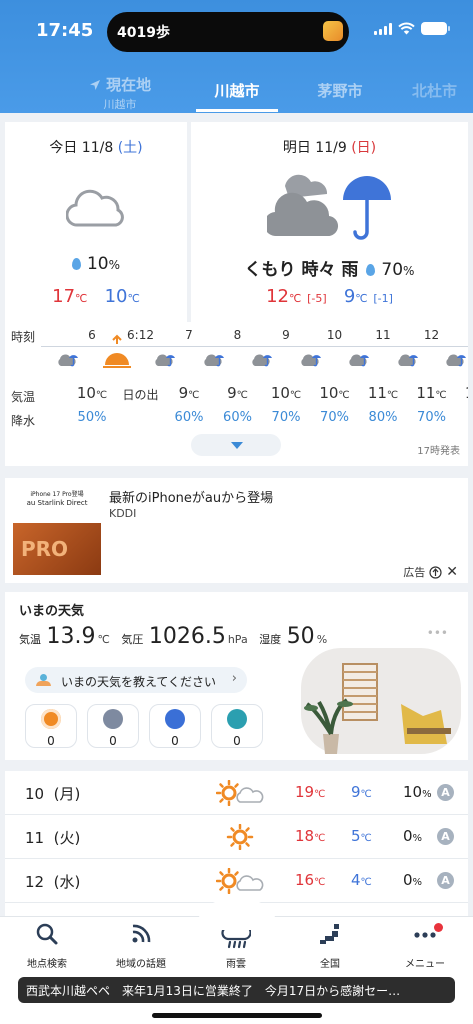 The height and width of the screenshot is (1024, 473). I want to click on adchoices-icon, so click(435, 572).